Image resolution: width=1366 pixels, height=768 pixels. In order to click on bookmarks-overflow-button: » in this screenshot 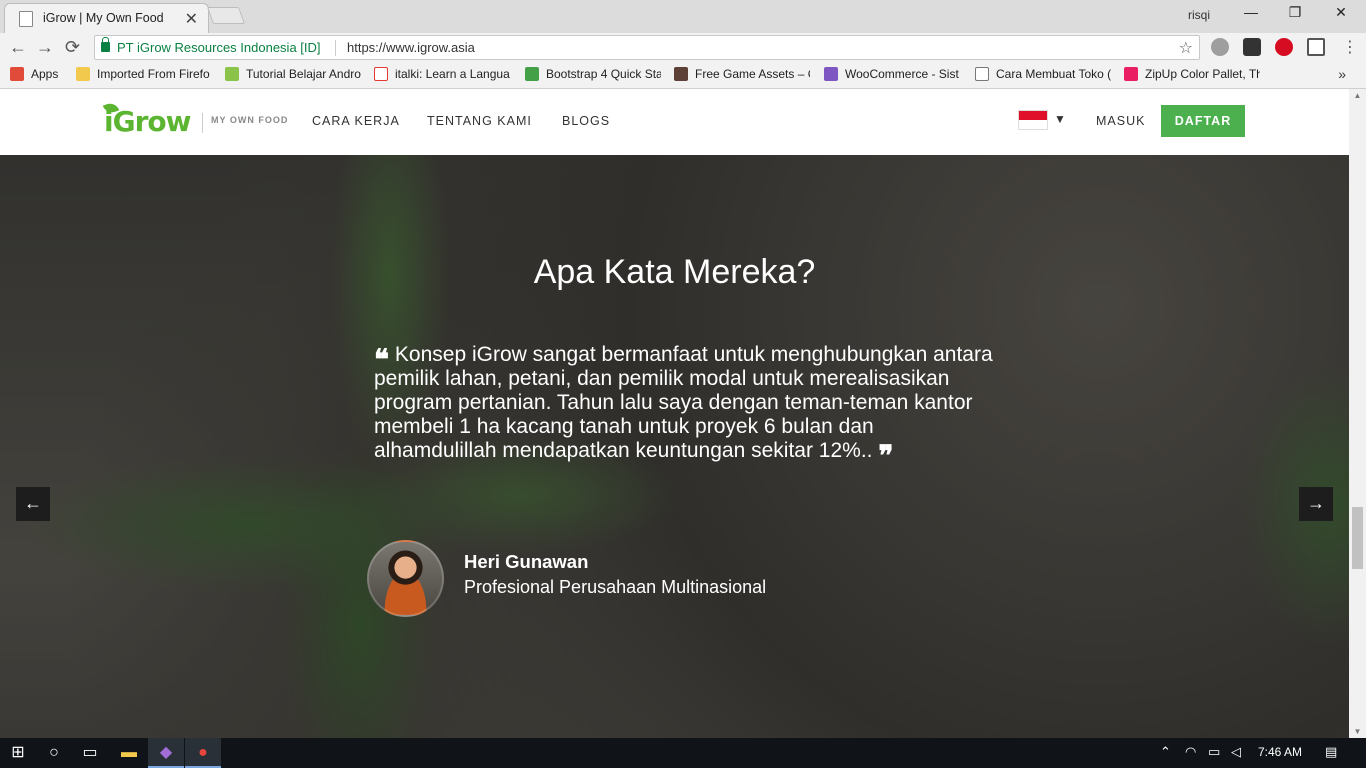, I will do `click(1342, 74)`.